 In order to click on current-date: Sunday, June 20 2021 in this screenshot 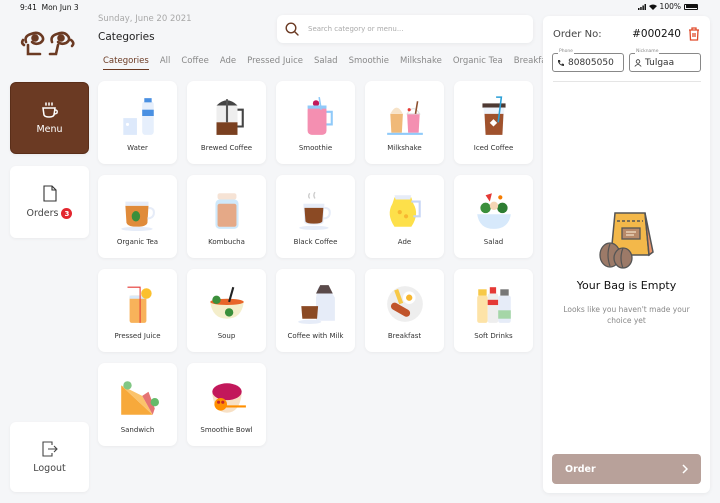, I will do `click(145, 19)`.